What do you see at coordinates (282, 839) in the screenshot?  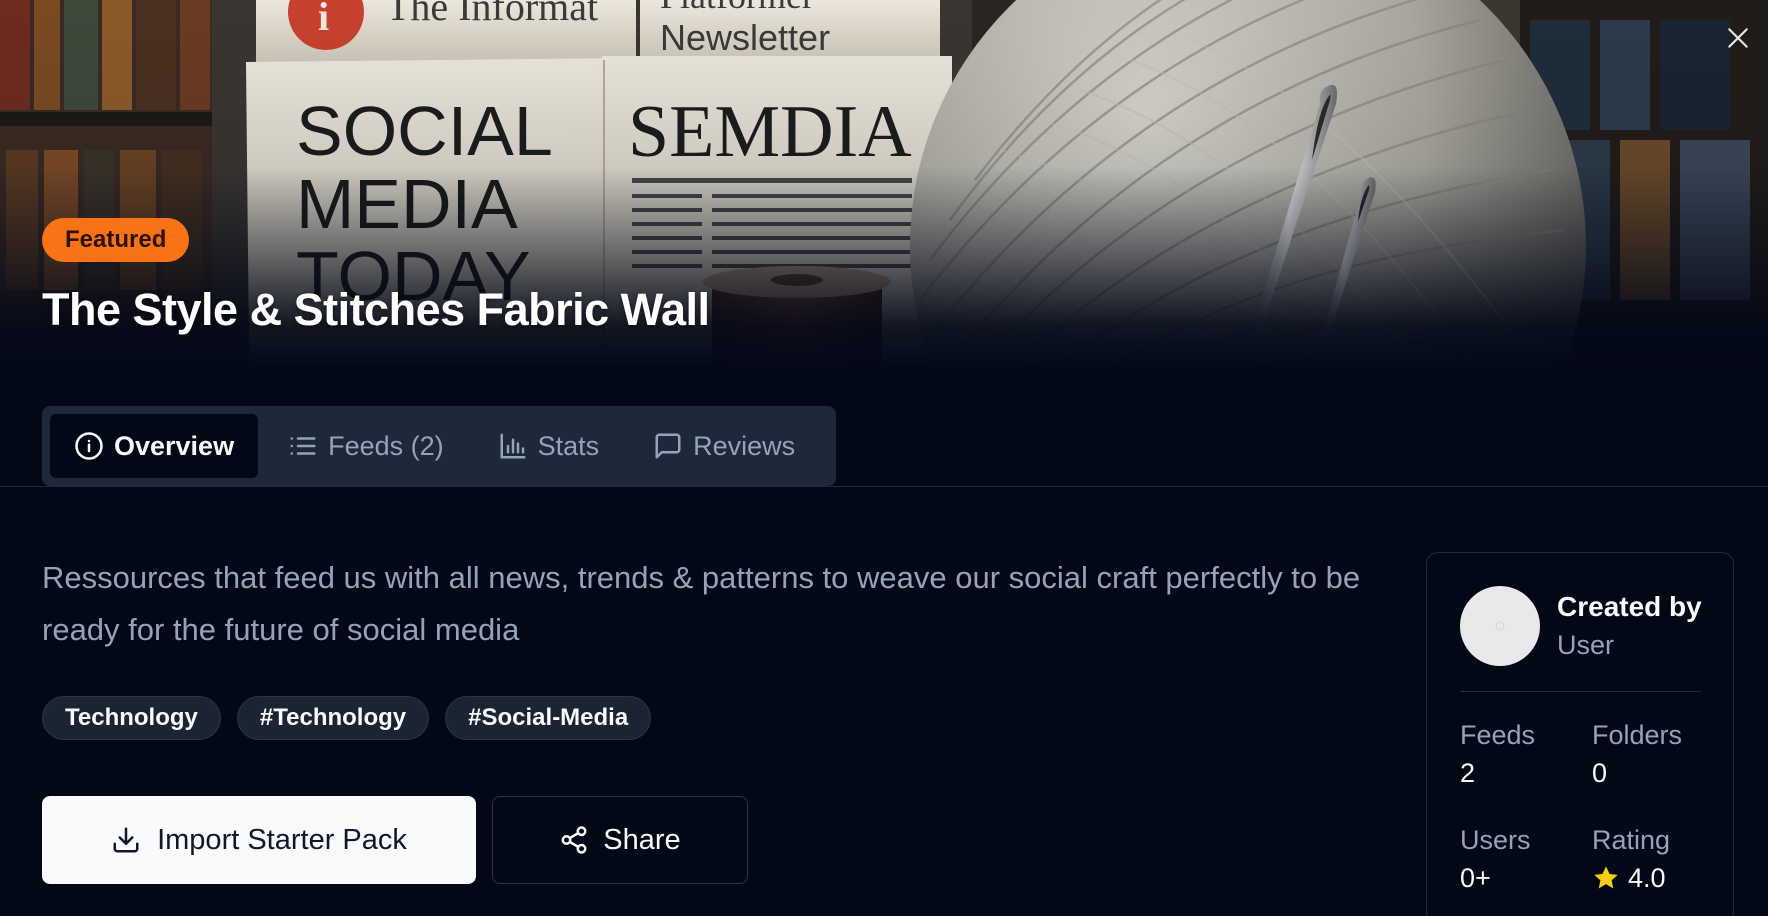 I see `import-button-label: Import Starter Pack` at bounding box center [282, 839].